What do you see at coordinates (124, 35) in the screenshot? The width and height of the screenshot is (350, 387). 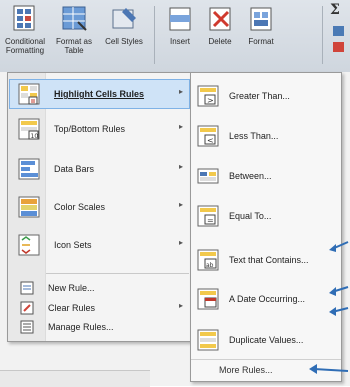 I see `cell-styles-button: Cell Styles` at bounding box center [124, 35].